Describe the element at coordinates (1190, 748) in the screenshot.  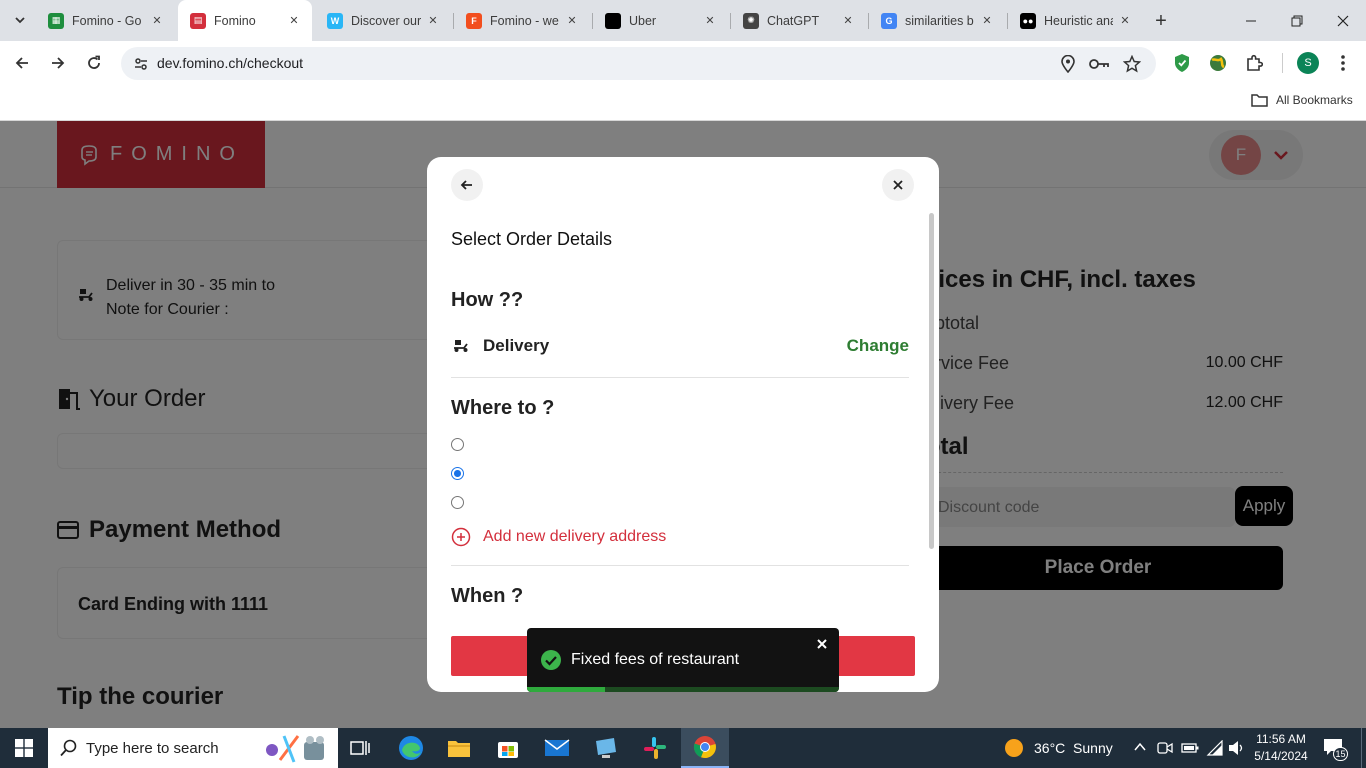
I see `battery-icon` at that location.